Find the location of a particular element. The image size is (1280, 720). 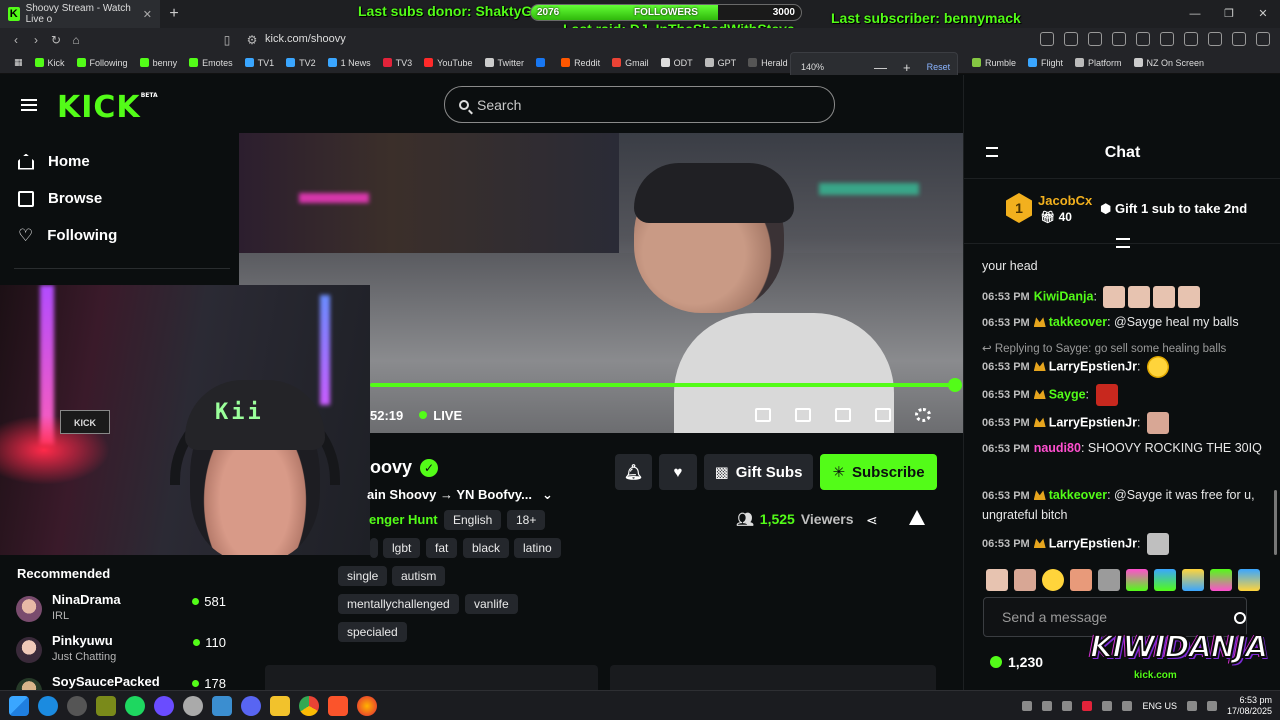

tag-partial is located at coordinates (374, 548).